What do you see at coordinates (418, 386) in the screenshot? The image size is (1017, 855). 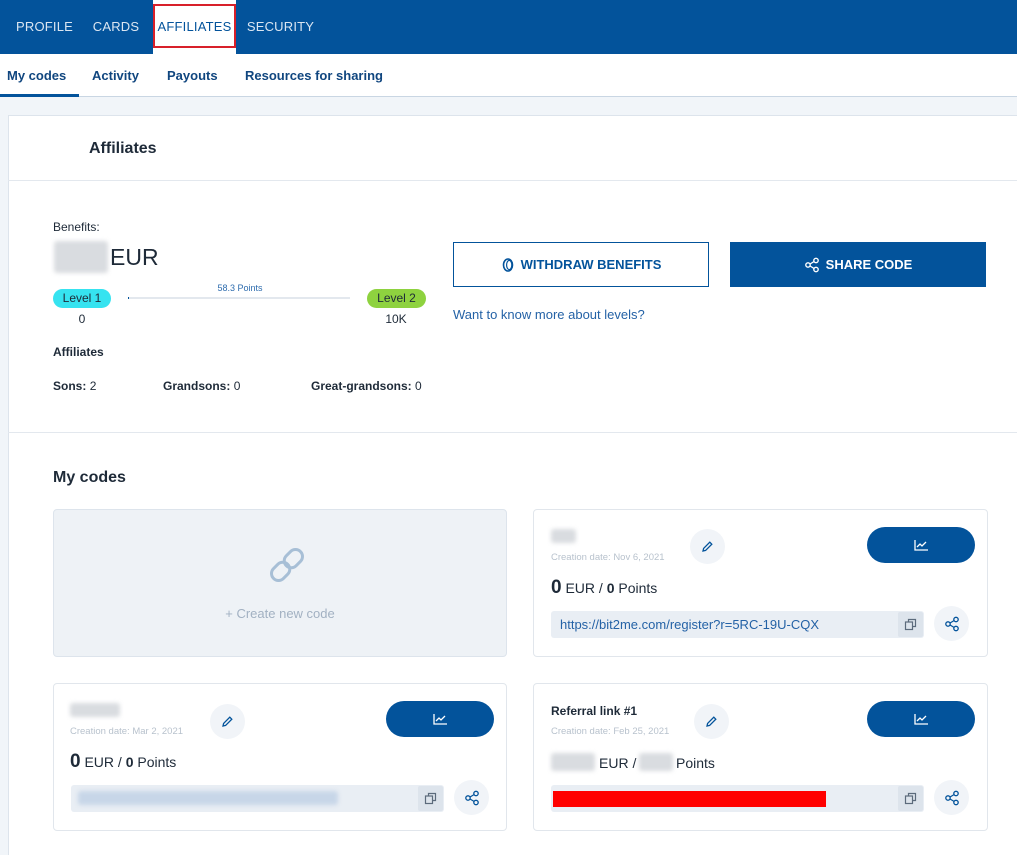 I see `great-grandsons-value: 0` at bounding box center [418, 386].